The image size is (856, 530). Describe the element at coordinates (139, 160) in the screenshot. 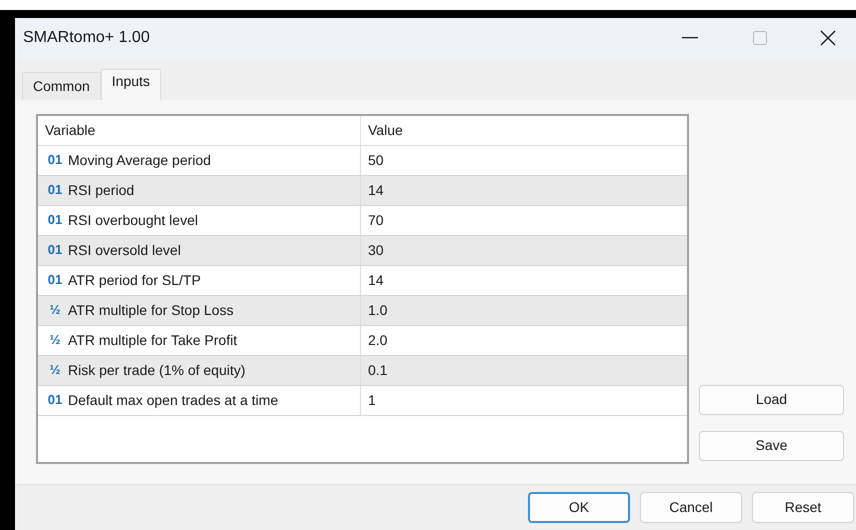

I see `table-cell-text: Moving Average period` at that location.